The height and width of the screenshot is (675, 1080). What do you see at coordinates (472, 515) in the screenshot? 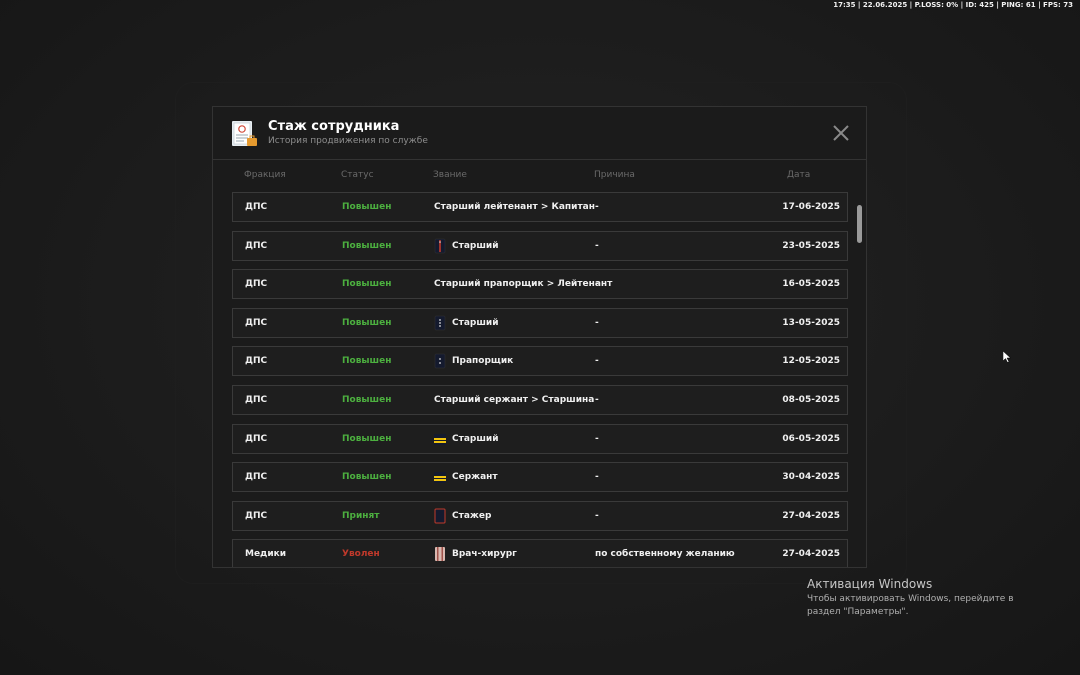
I see `row-rank: Стажер` at bounding box center [472, 515].